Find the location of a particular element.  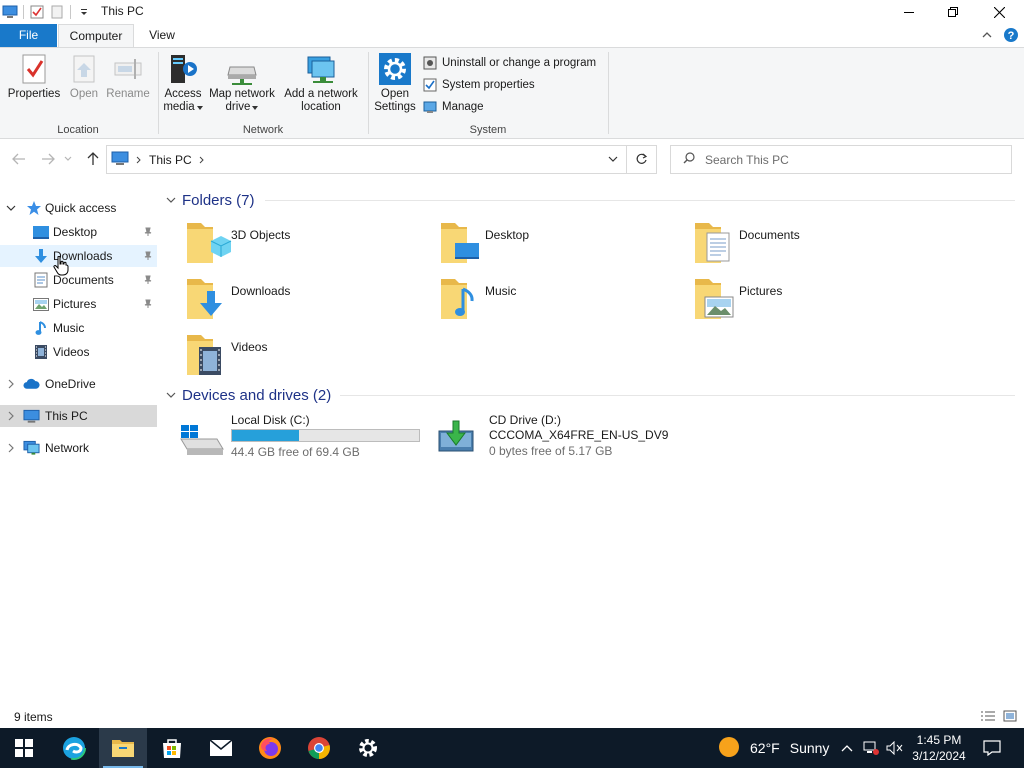

this-pc-icon is located at coordinates (10, 12).